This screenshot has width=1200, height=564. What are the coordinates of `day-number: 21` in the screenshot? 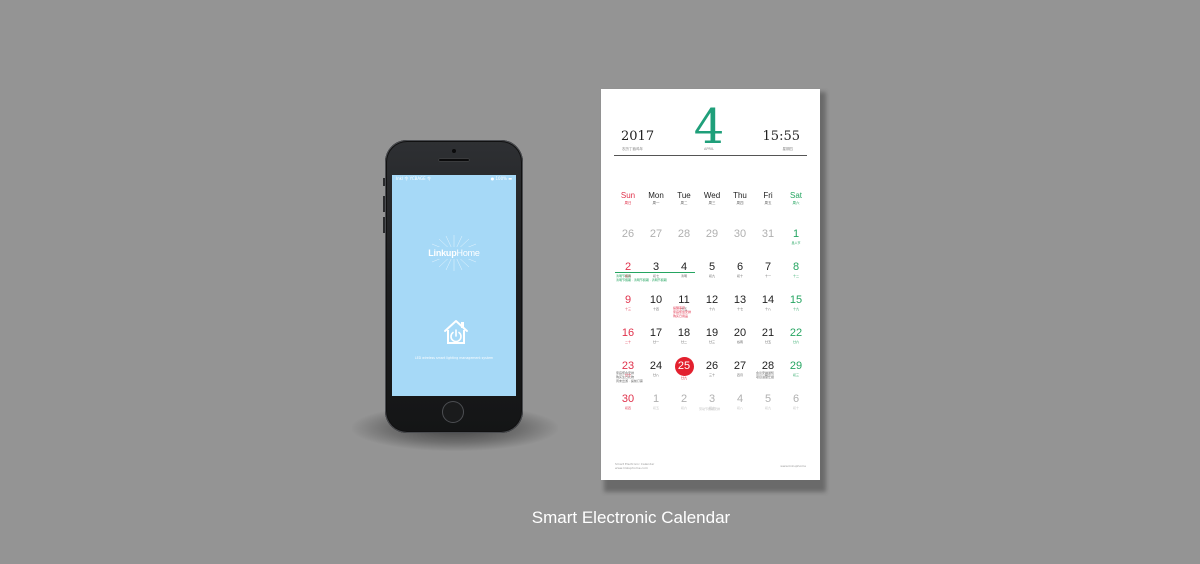 It's located at (768, 333).